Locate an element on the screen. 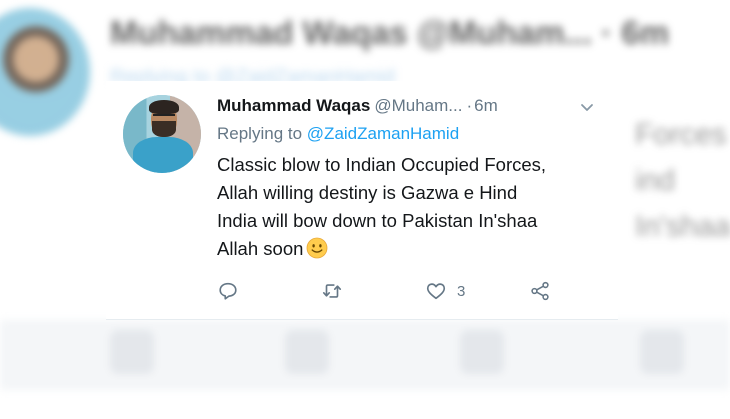 The width and height of the screenshot is (730, 419). reply-icon is located at coordinates (228, 291).